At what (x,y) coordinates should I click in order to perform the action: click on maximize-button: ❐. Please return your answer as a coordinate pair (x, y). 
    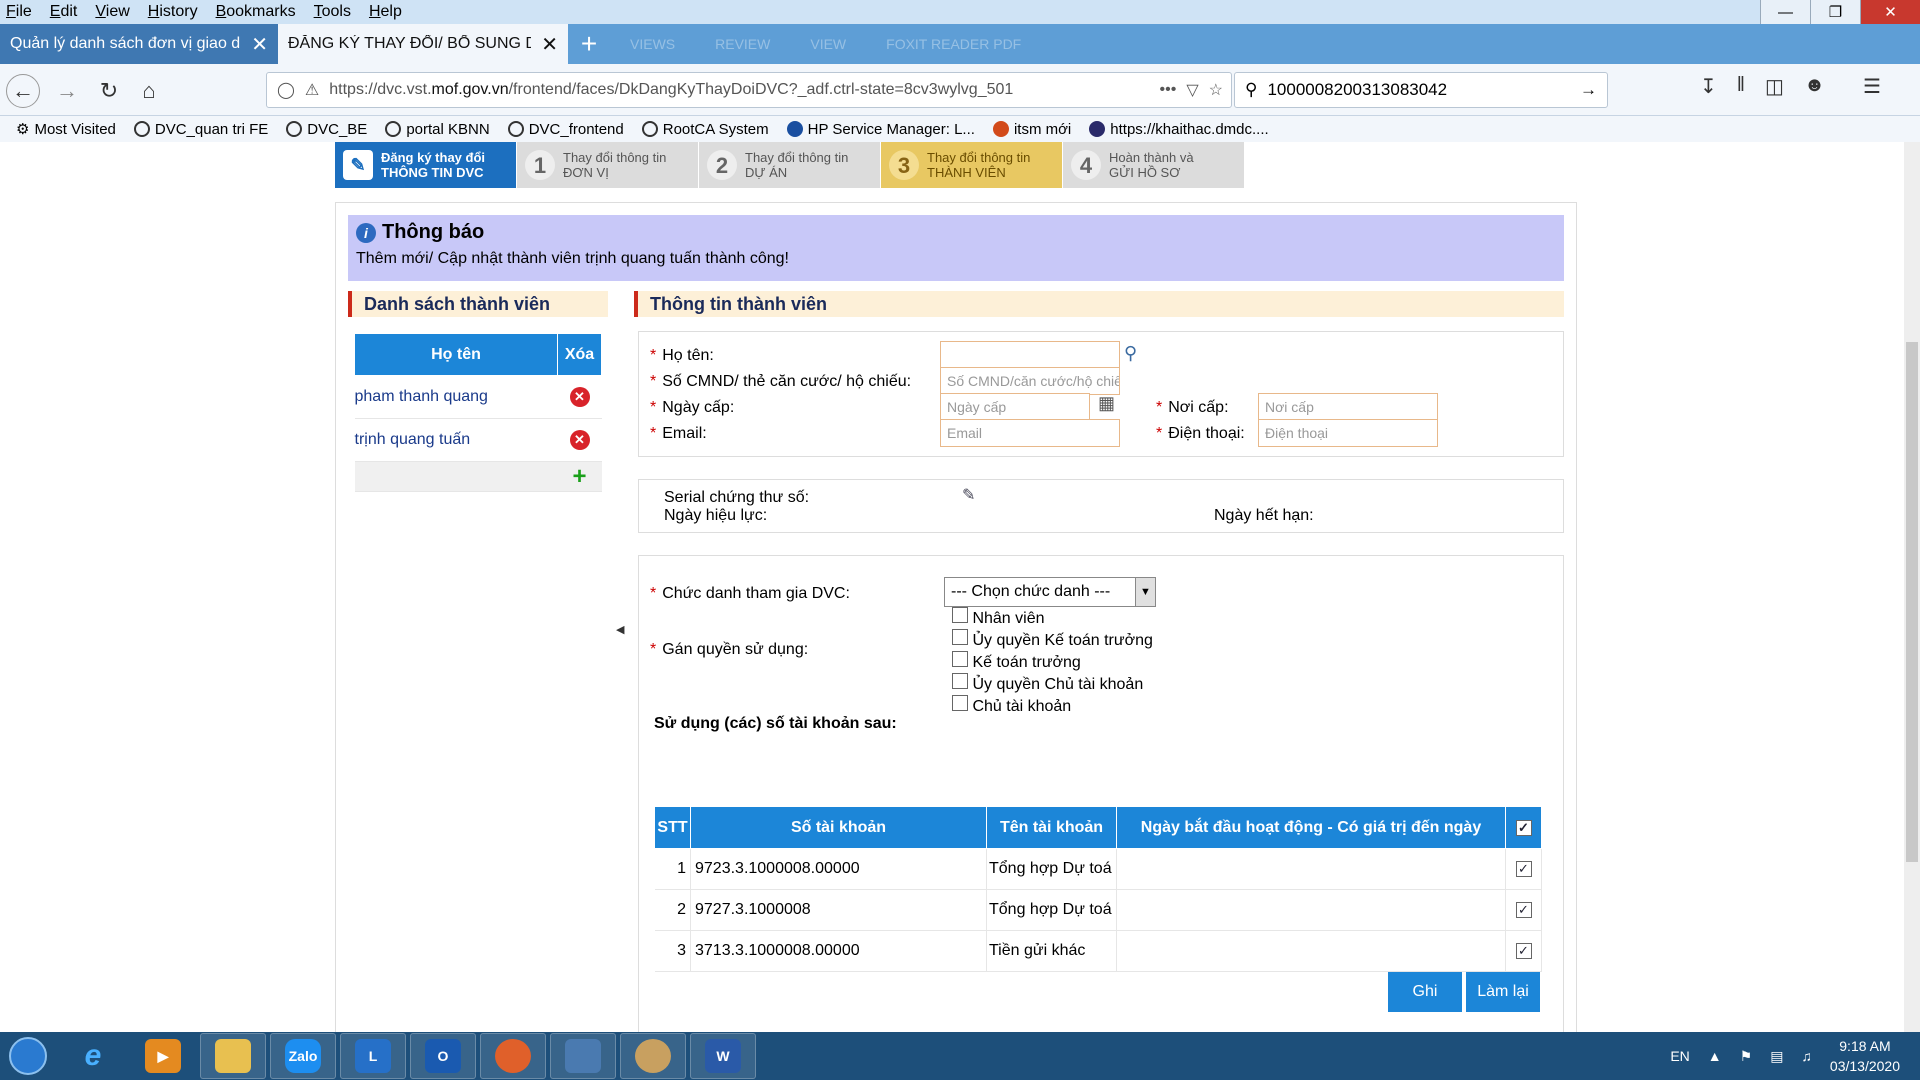
    Looking at the image, I should click on (1835, 12).